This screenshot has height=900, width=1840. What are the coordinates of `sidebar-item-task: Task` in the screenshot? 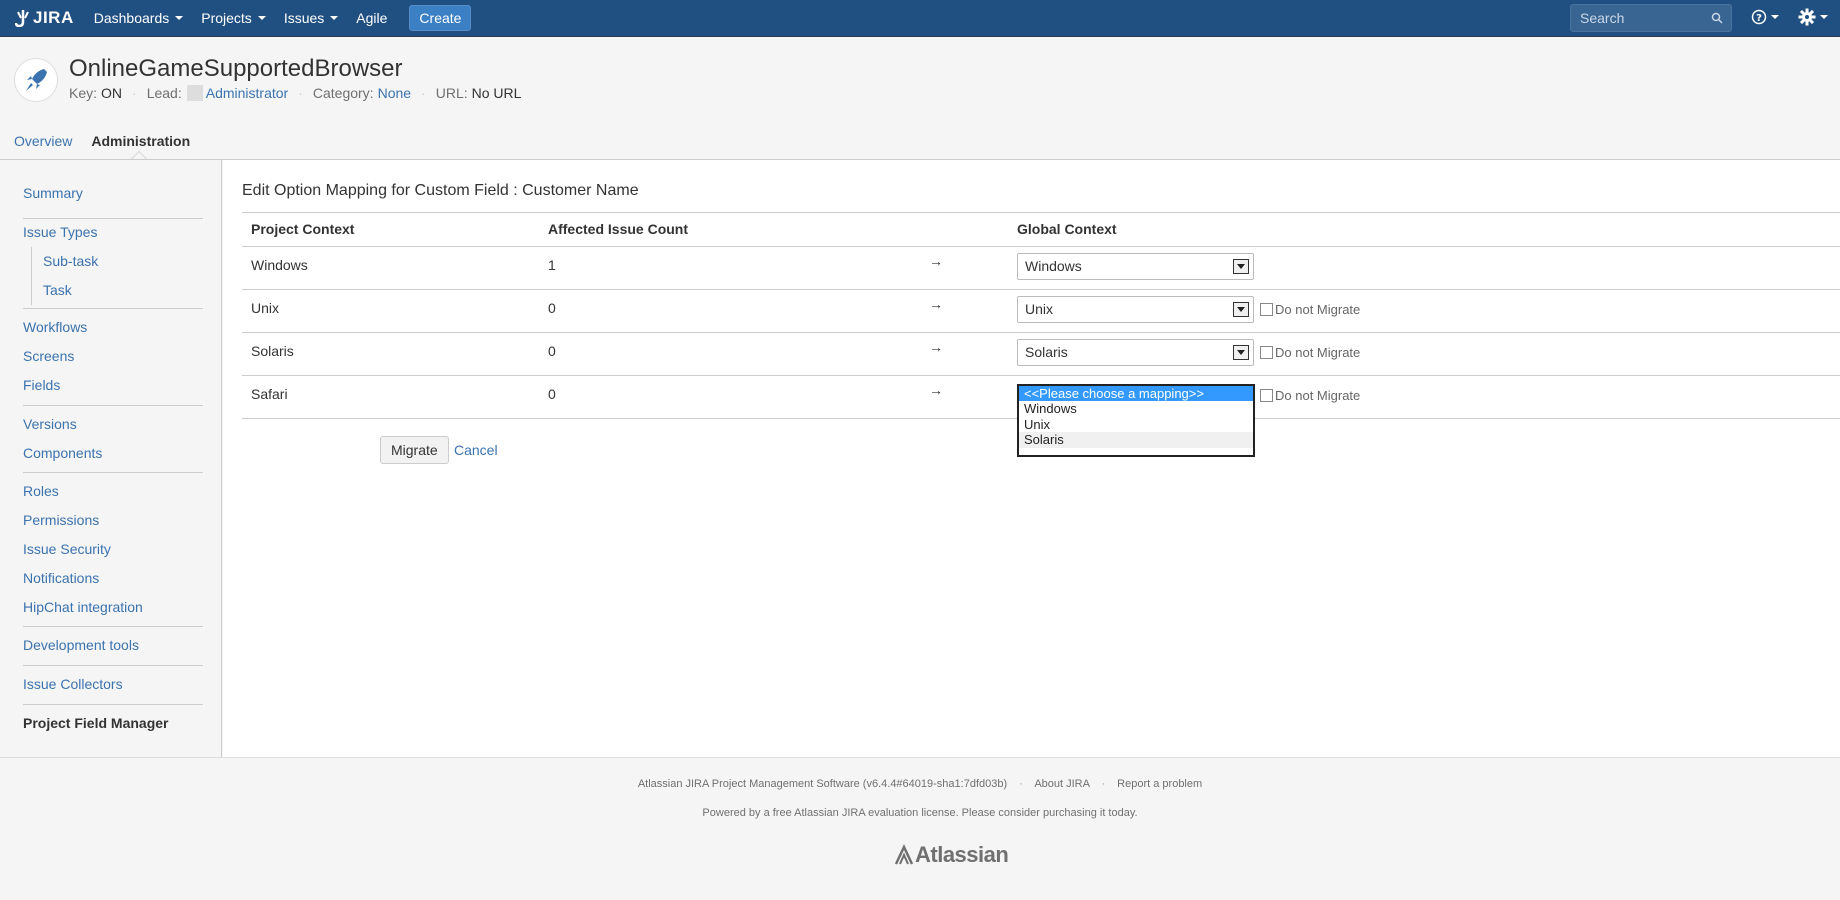 It's located at (117, 290).